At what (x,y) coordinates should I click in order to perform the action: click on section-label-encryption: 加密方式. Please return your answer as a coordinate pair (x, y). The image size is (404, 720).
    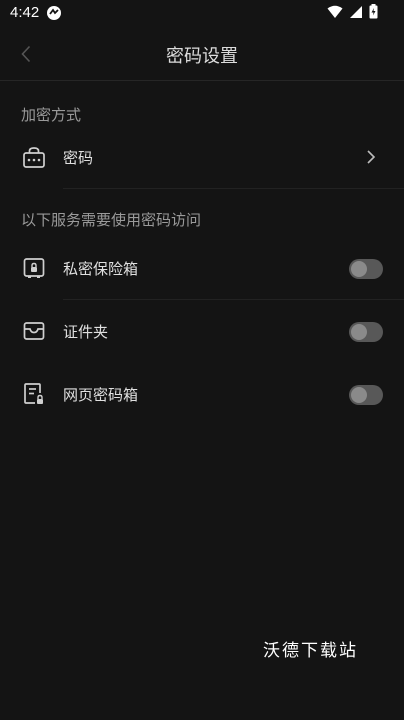
    Looking at the image, I should click on (51, 115).